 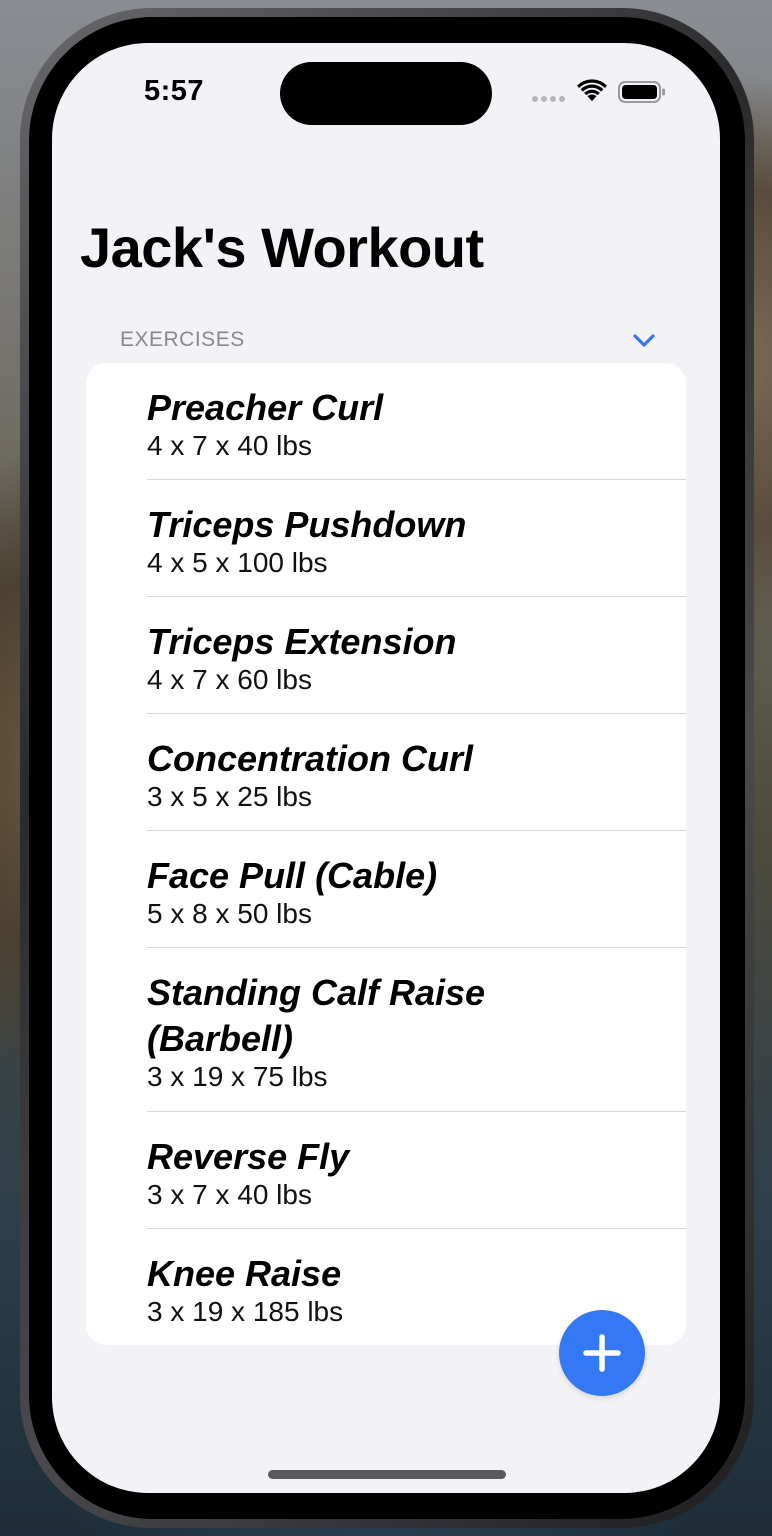 What do you see at coordinates (641, 92) in the screenshot?
I see `battery-icon` at bounding box center [641, 92].